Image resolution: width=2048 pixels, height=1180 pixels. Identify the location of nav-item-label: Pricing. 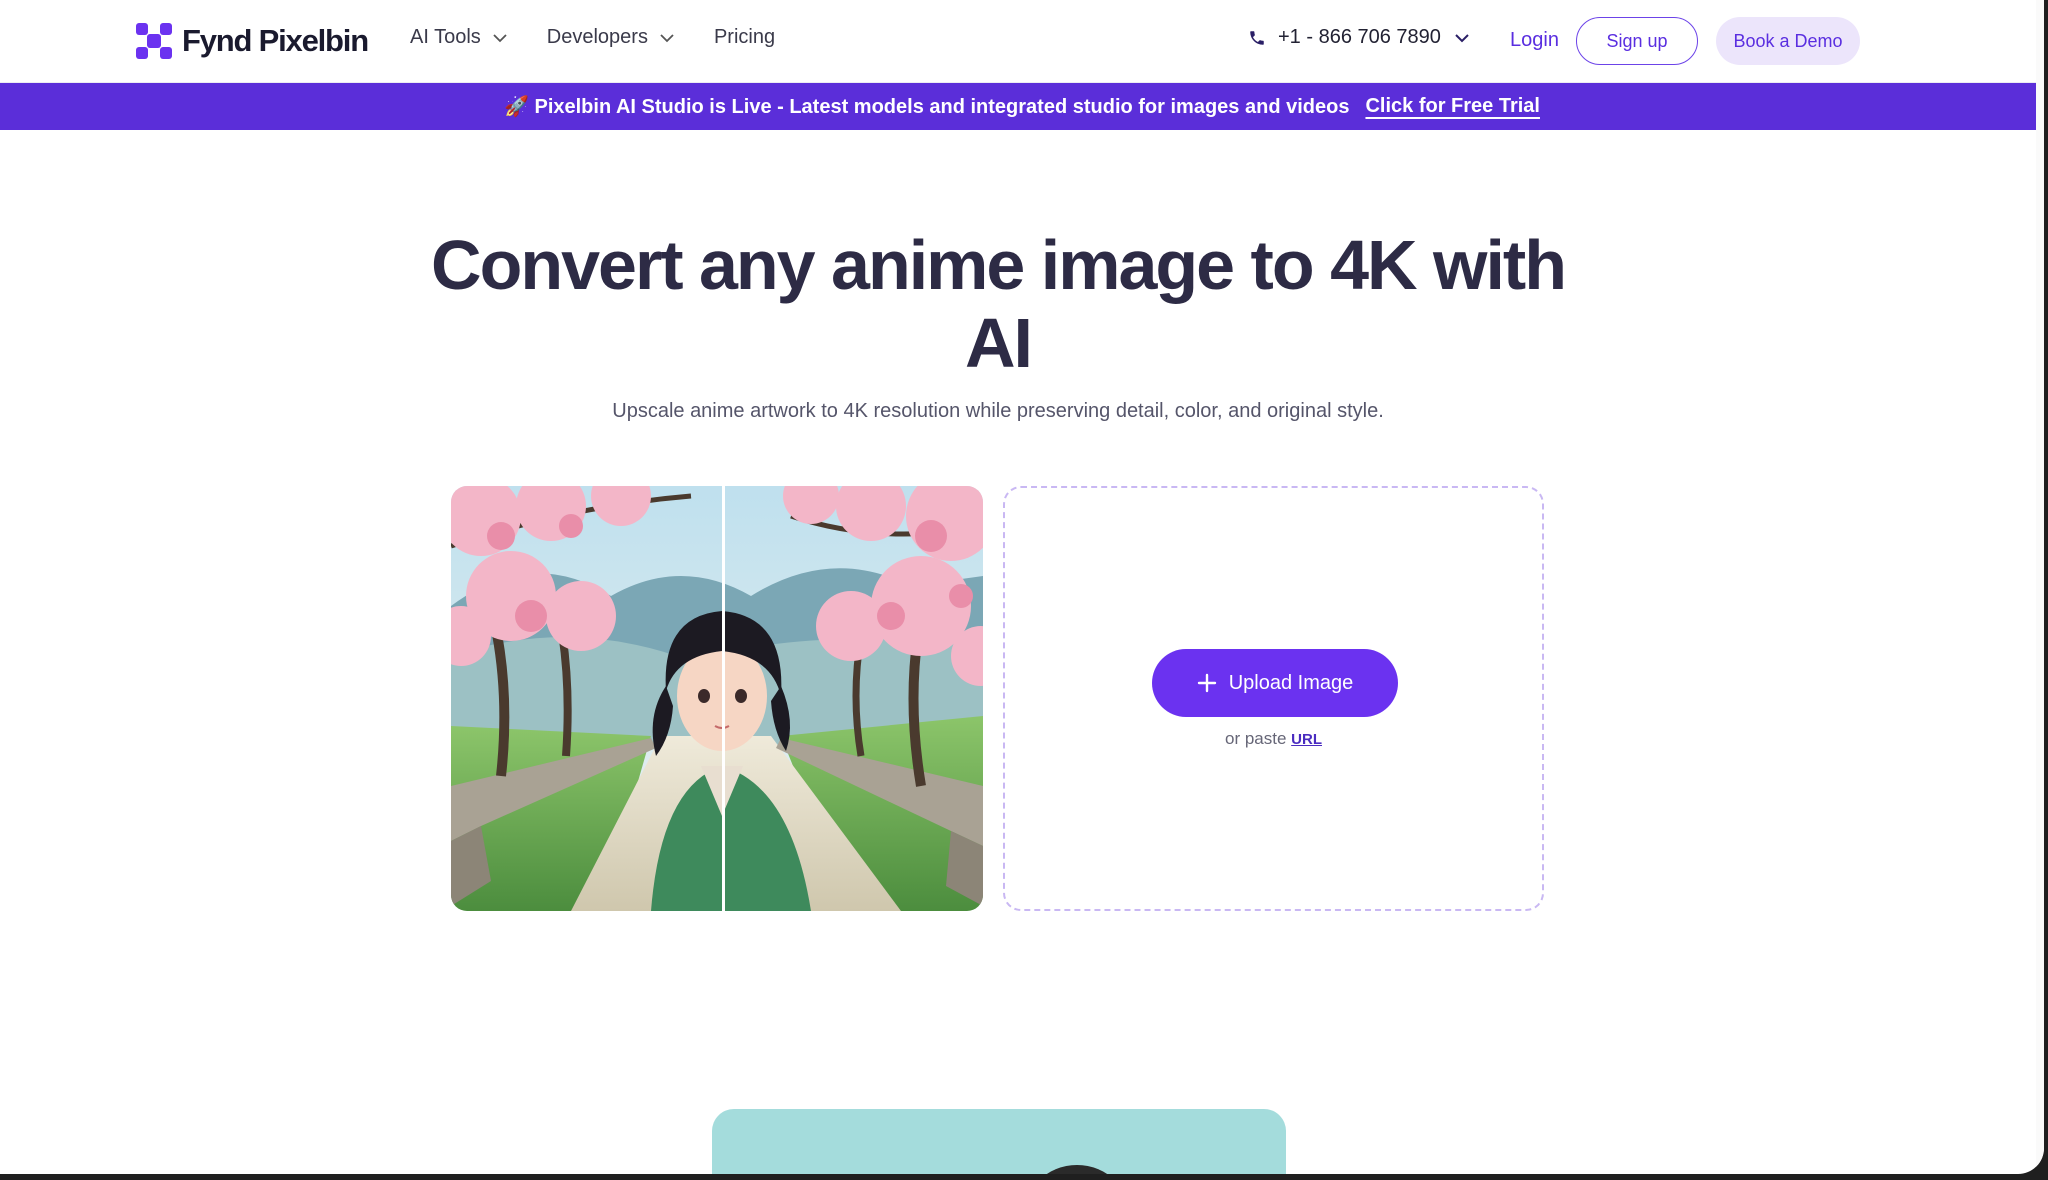
(744, 37).